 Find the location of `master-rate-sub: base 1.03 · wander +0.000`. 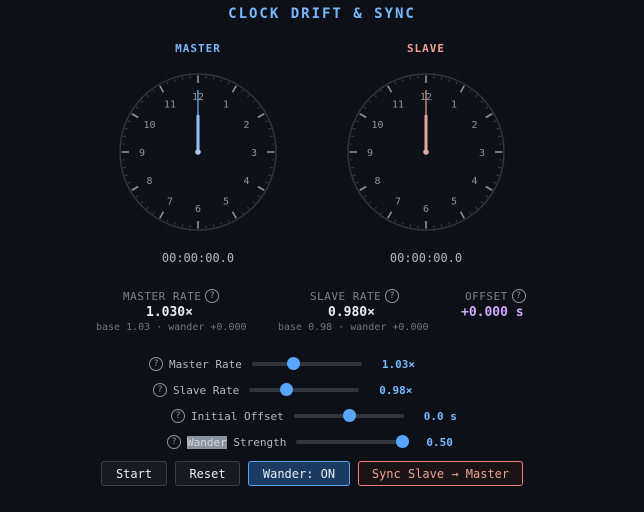

master-rate-sub: base 1.03 · wander +0.000 is located at coordinates (171, 327).